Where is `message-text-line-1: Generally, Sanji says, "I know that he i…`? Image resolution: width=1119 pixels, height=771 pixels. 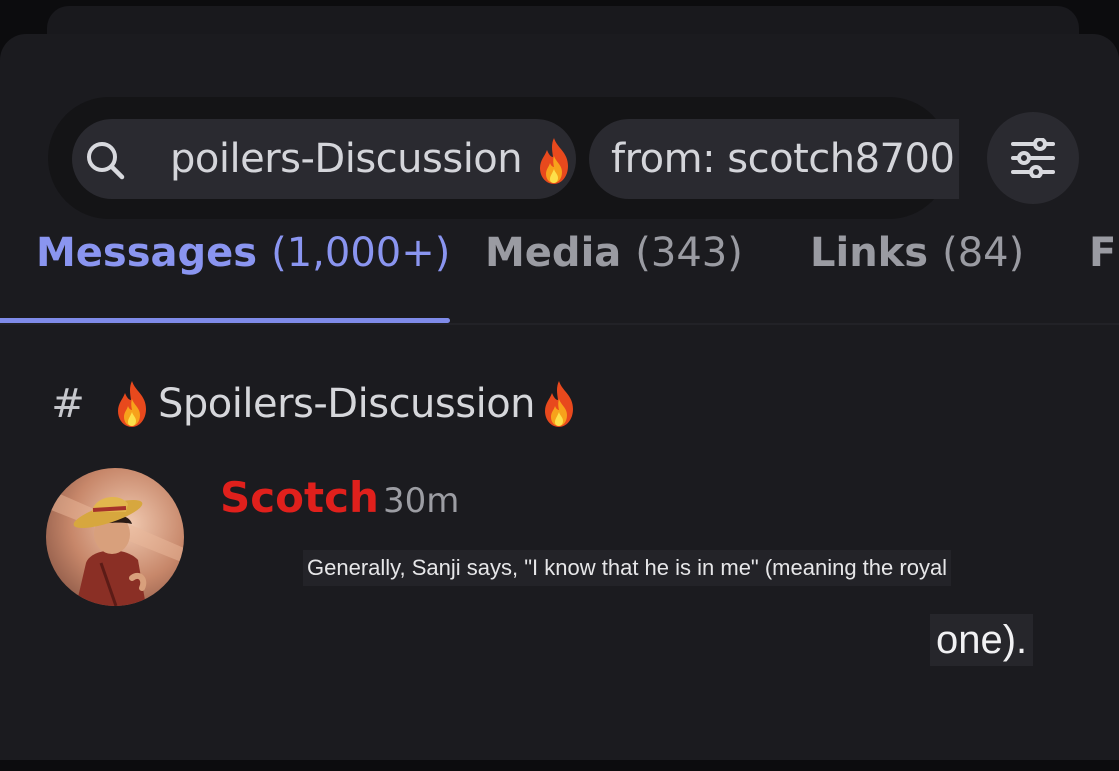 message-text-line-1: Generally, Sanji says, "I know that he i… is located at coordinates (627, 568).